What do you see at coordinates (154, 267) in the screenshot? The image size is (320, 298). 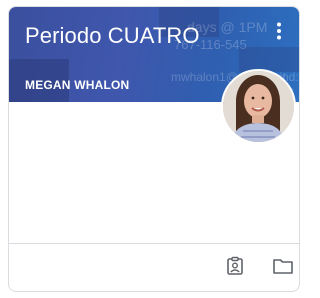 I see `class-card-footer` at bounding box center [154, 267].